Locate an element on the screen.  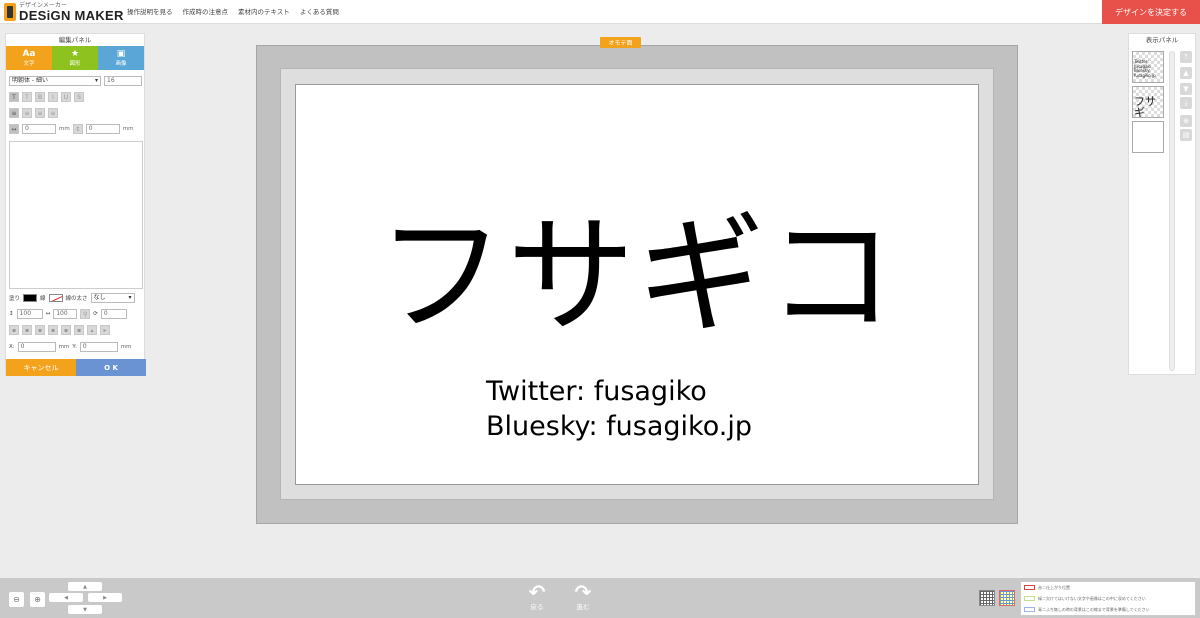
display-scrollbar is located at coordinates (1172, 211).